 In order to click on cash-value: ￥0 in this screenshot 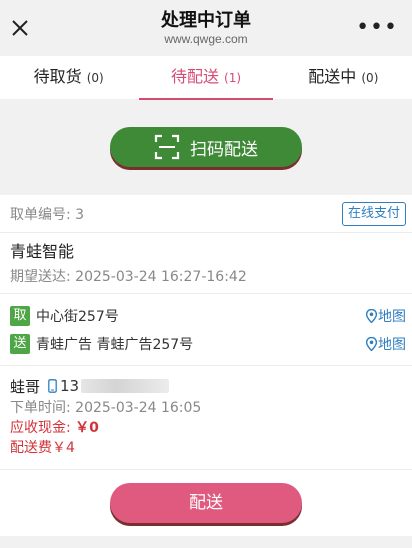, I will do `click(87, 428)`.